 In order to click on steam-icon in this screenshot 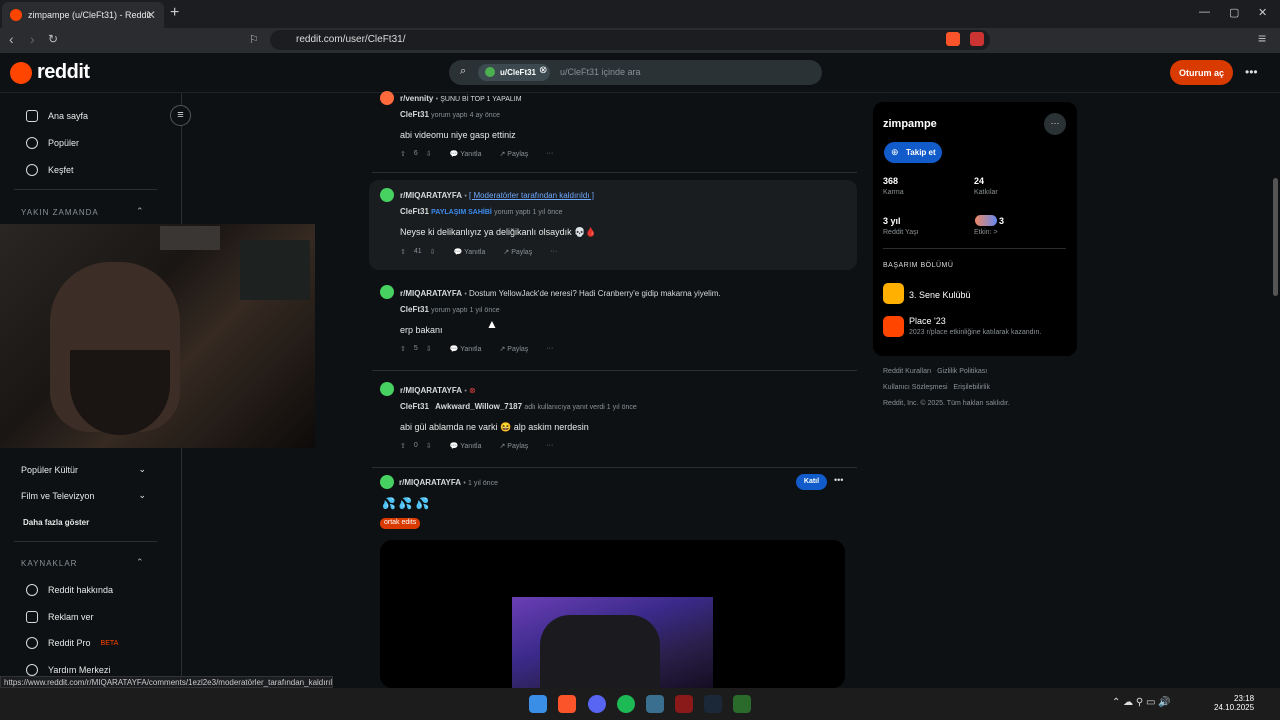, I will do `click(713, 704)`.